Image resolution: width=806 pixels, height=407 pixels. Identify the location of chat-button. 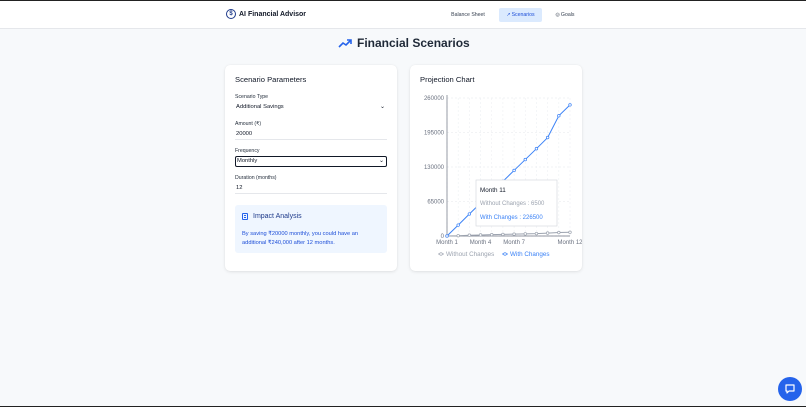
(790, 389).